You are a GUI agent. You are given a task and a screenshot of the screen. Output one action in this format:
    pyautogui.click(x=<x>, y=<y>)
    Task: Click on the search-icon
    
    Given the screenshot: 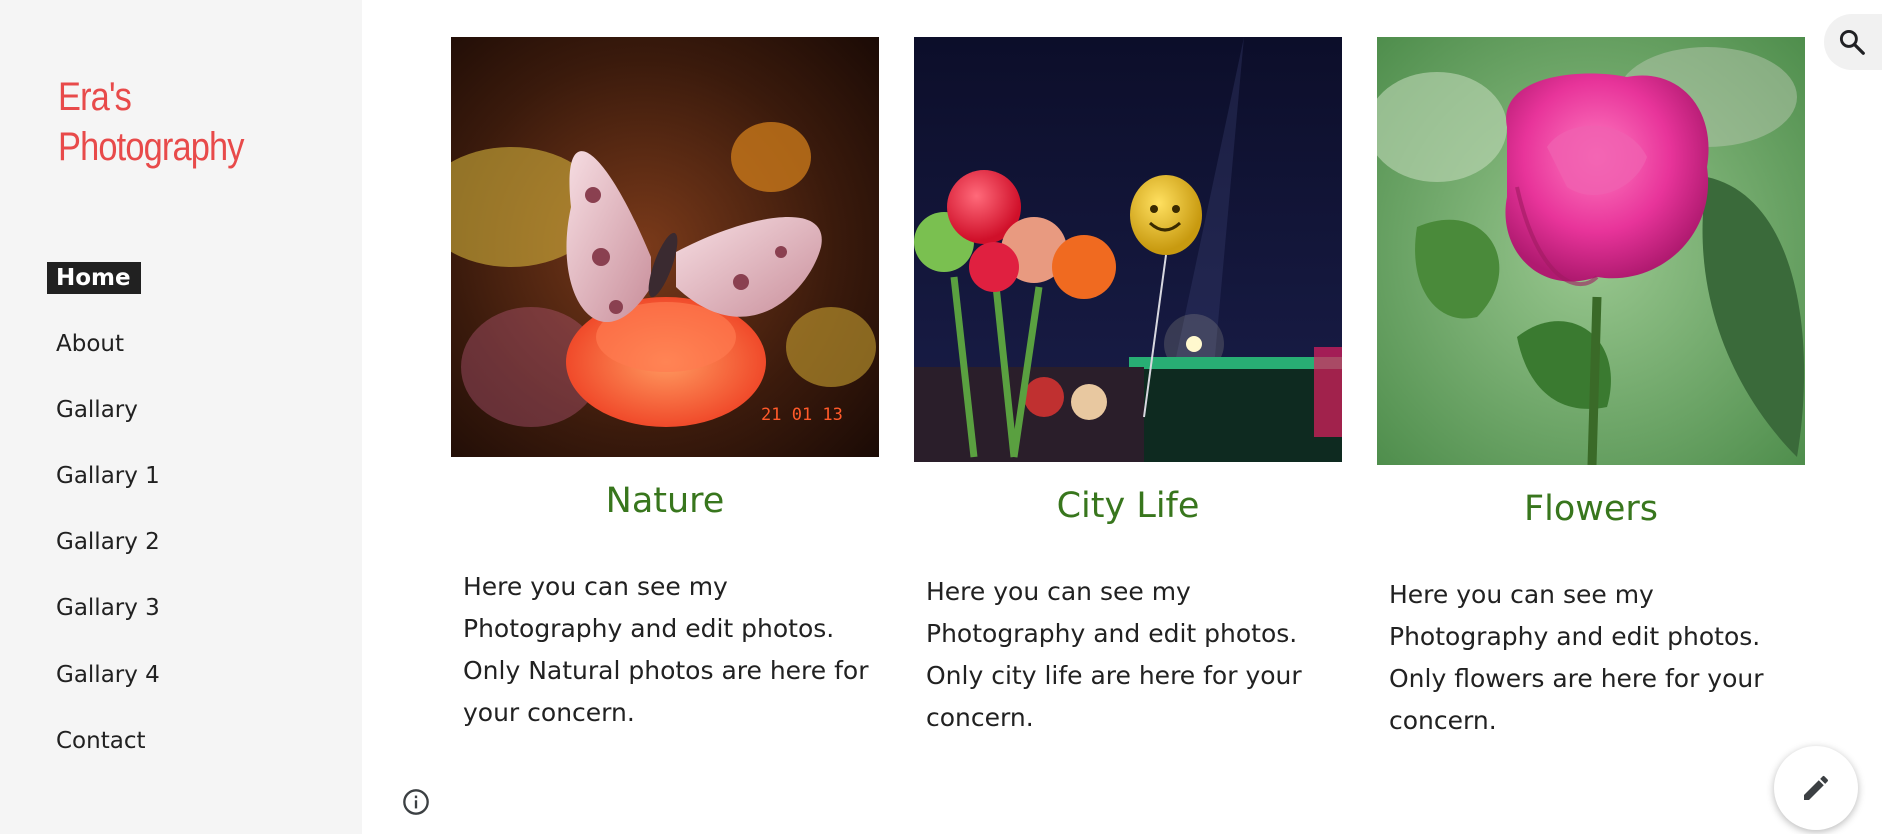 What is the action you would take?
    pyautogui.click(x=1852, y=42)
    